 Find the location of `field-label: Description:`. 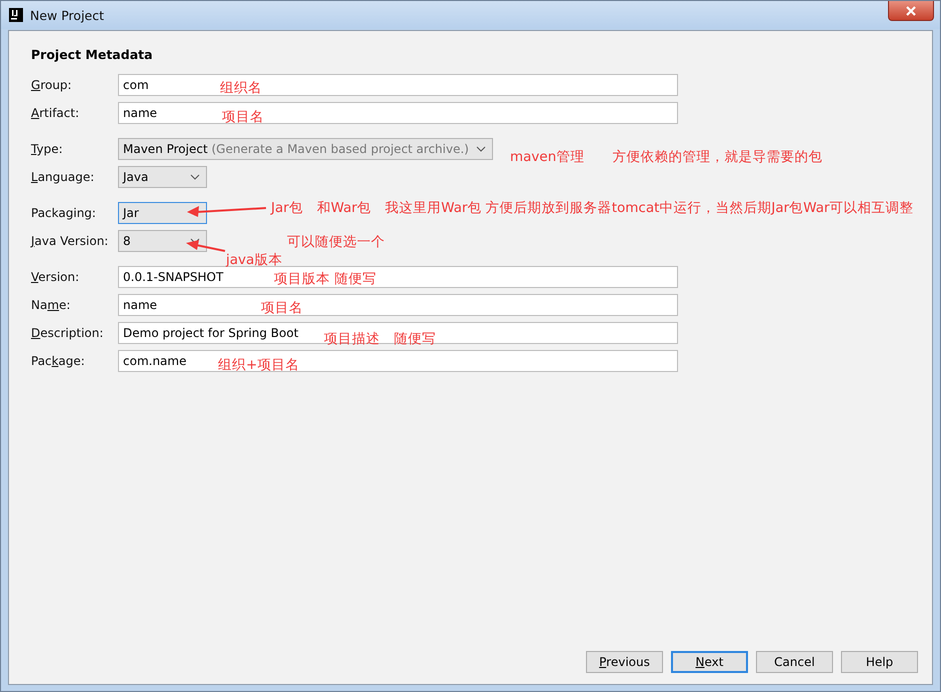

field-label: Description: is located at coordinates (67, 333).